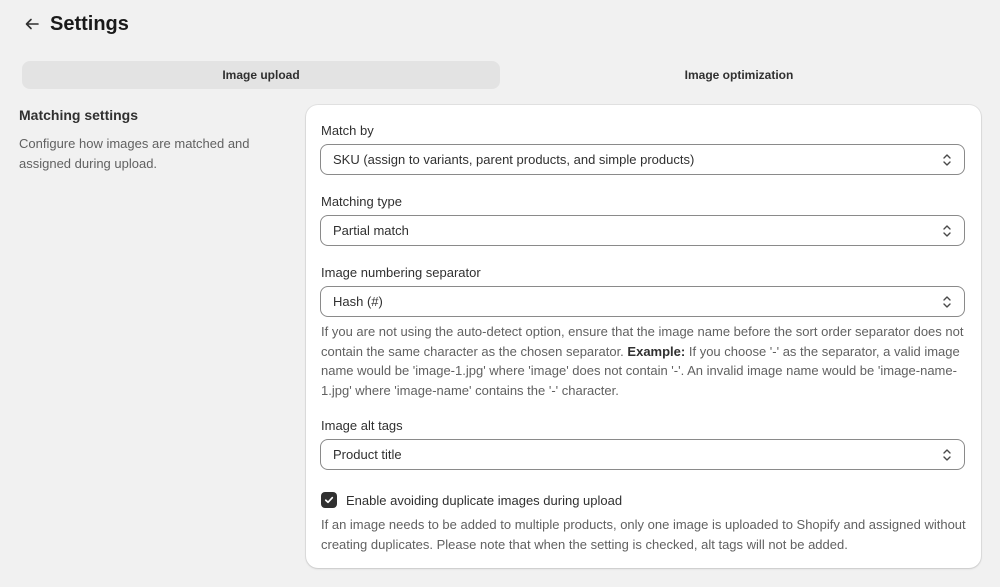 This screenshot has height=587, width=1000. What do you see at coordinates (358, 301) in the screenshot?
I see `separator-value: Hash (#)` at bounding box center [358, 301].